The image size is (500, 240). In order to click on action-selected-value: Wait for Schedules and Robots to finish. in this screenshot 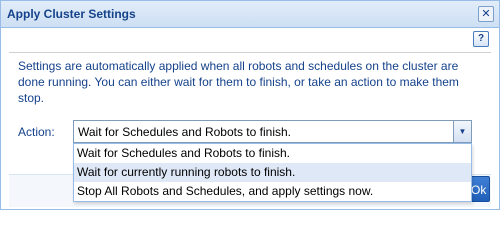, I will do `click(184, 132)`.